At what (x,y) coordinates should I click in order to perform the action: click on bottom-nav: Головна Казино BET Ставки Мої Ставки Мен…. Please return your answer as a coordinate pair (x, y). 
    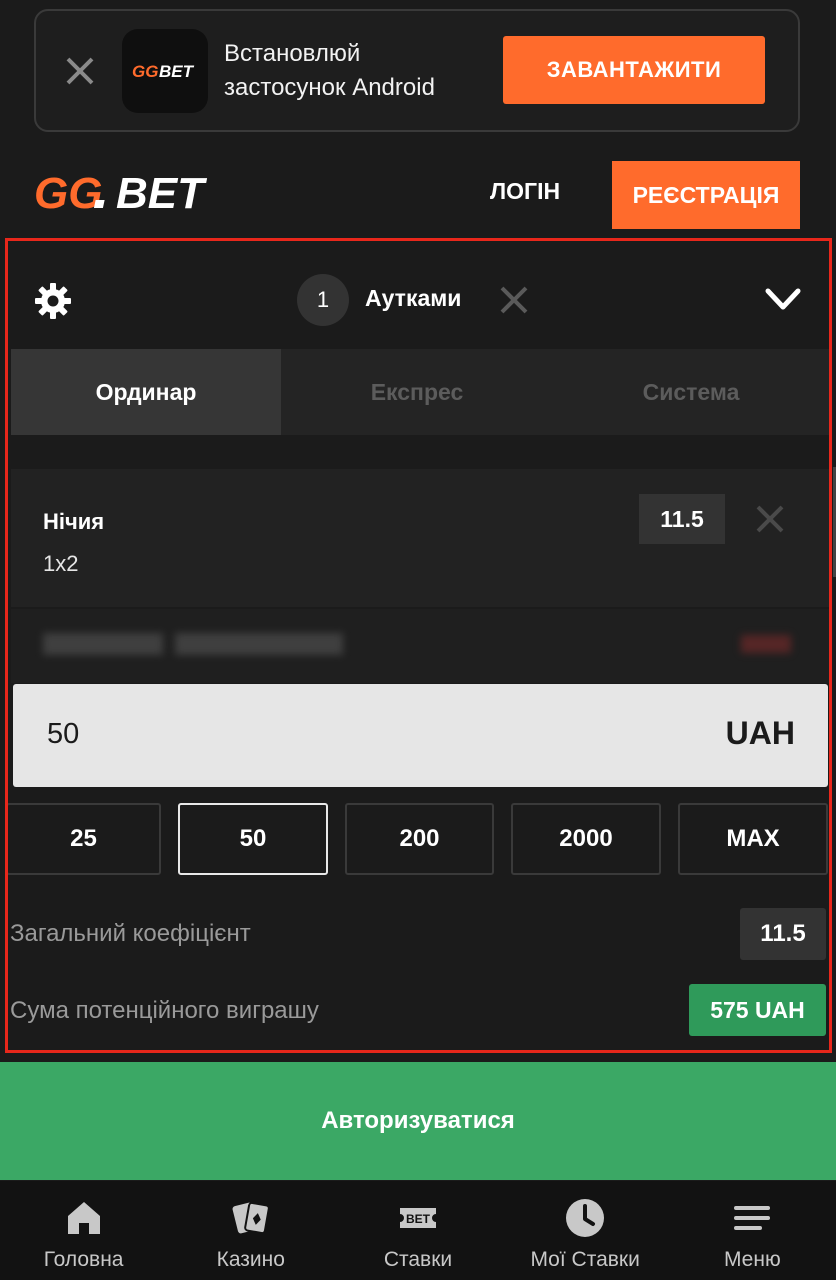
    Looking at the image, I should click on (418, 1230).